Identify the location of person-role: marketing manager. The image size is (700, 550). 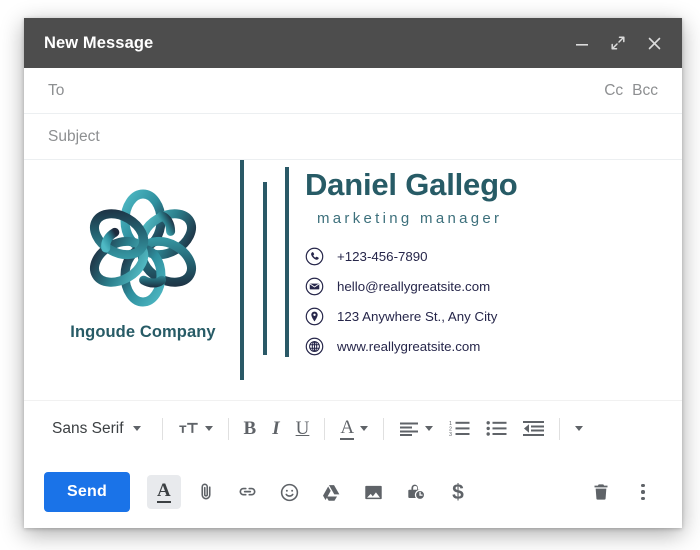
(410, 219).